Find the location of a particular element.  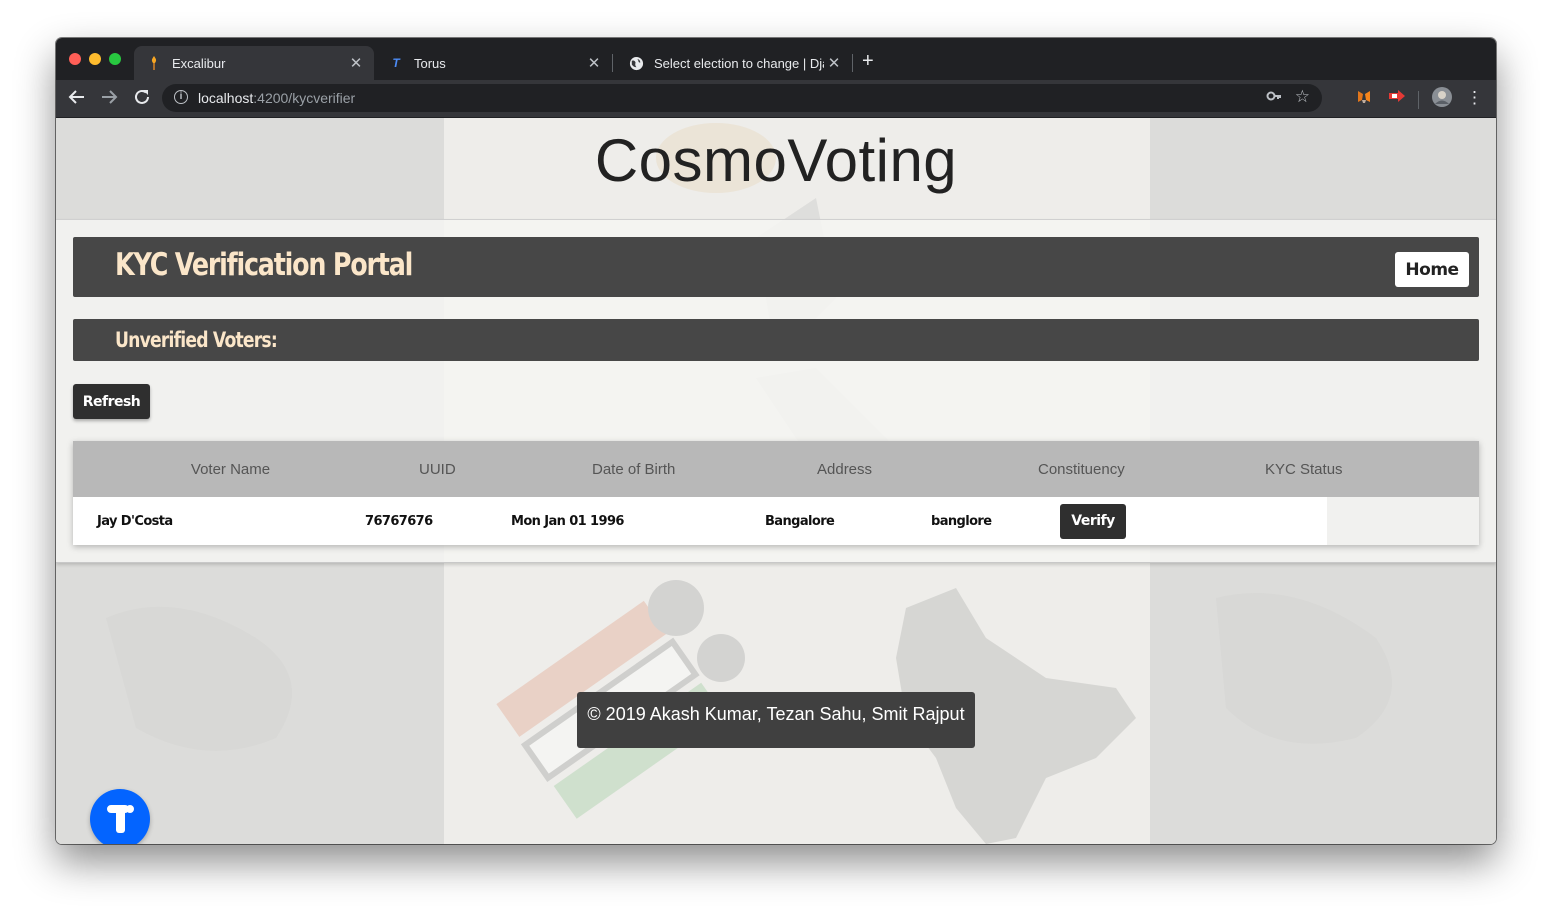

cell-voter-name: Jay D'Costa is located at coordinates (135, 521).